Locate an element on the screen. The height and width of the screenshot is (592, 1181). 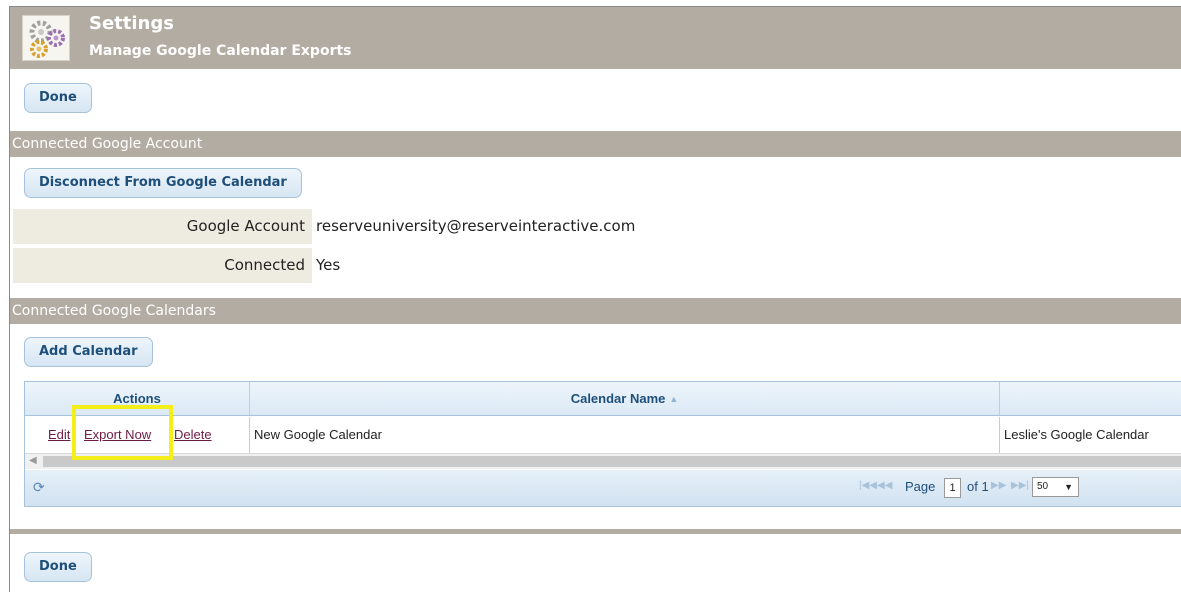
previous-page-icon: ◀◀ is located at coordinates (884, 485).